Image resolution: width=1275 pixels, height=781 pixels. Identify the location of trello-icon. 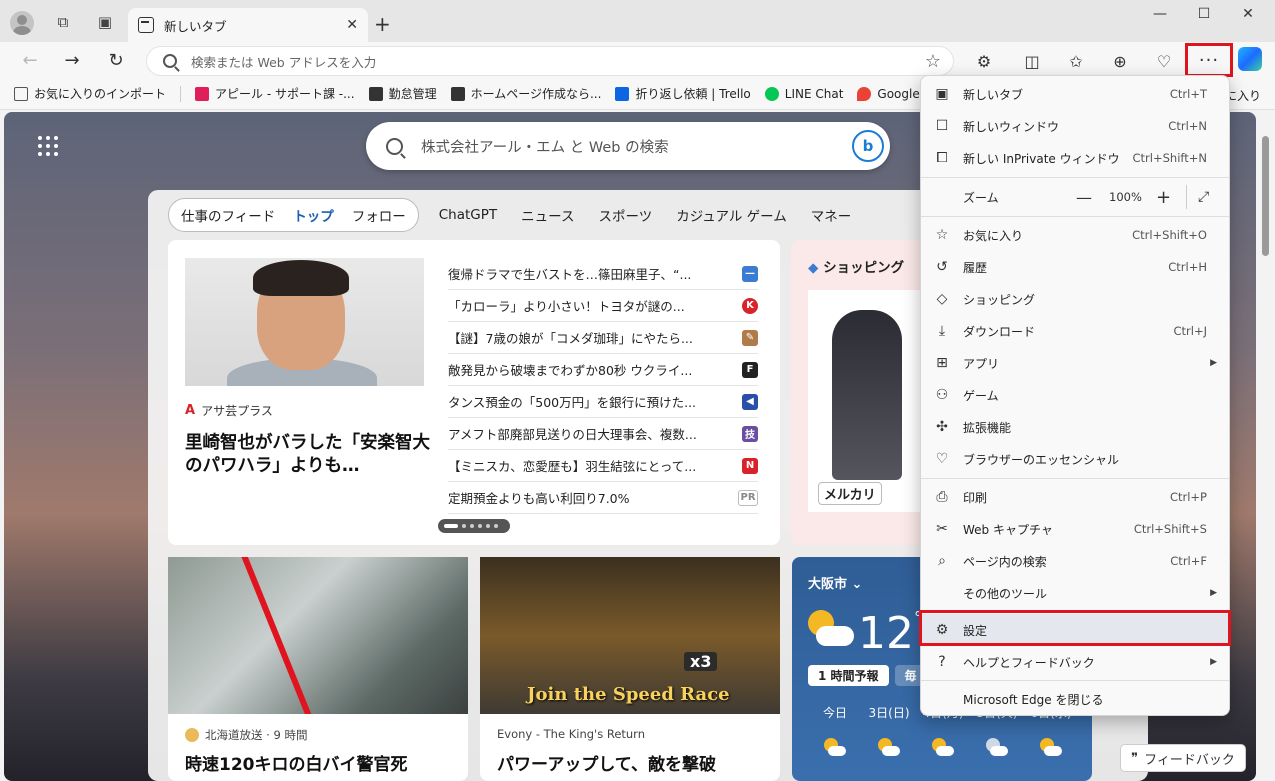
(622, 93).